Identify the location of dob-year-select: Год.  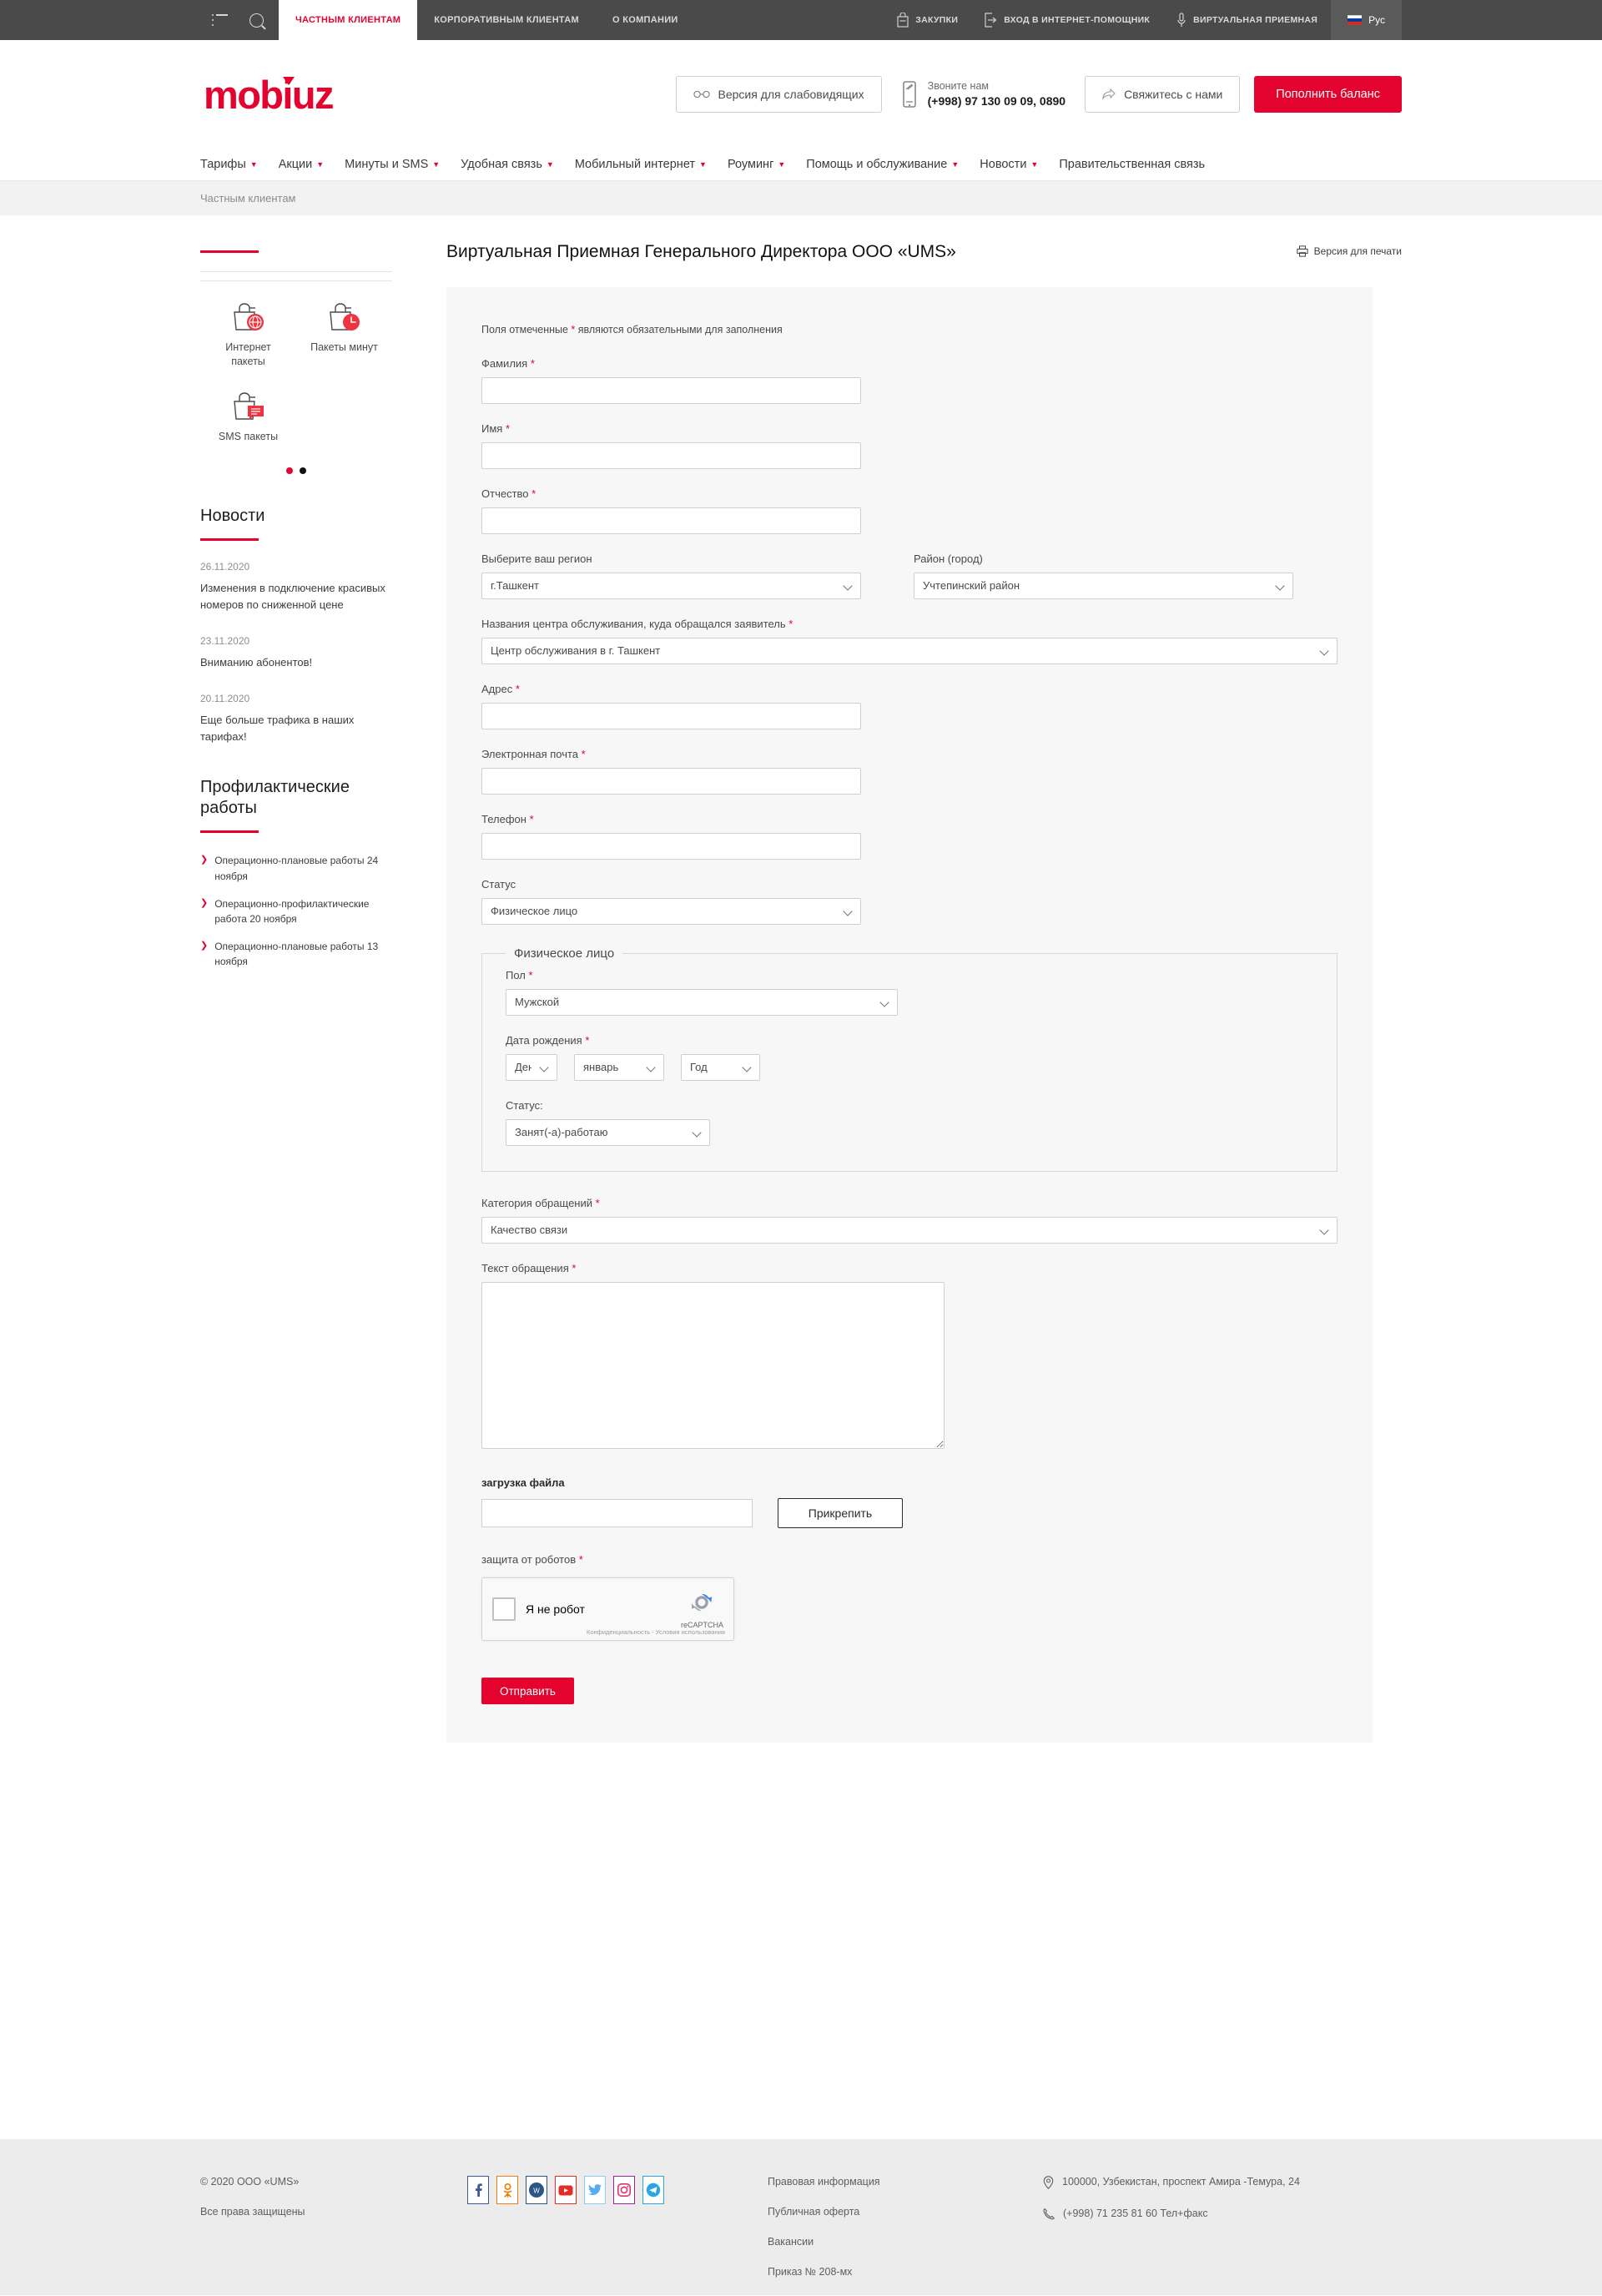
(720, 1068).